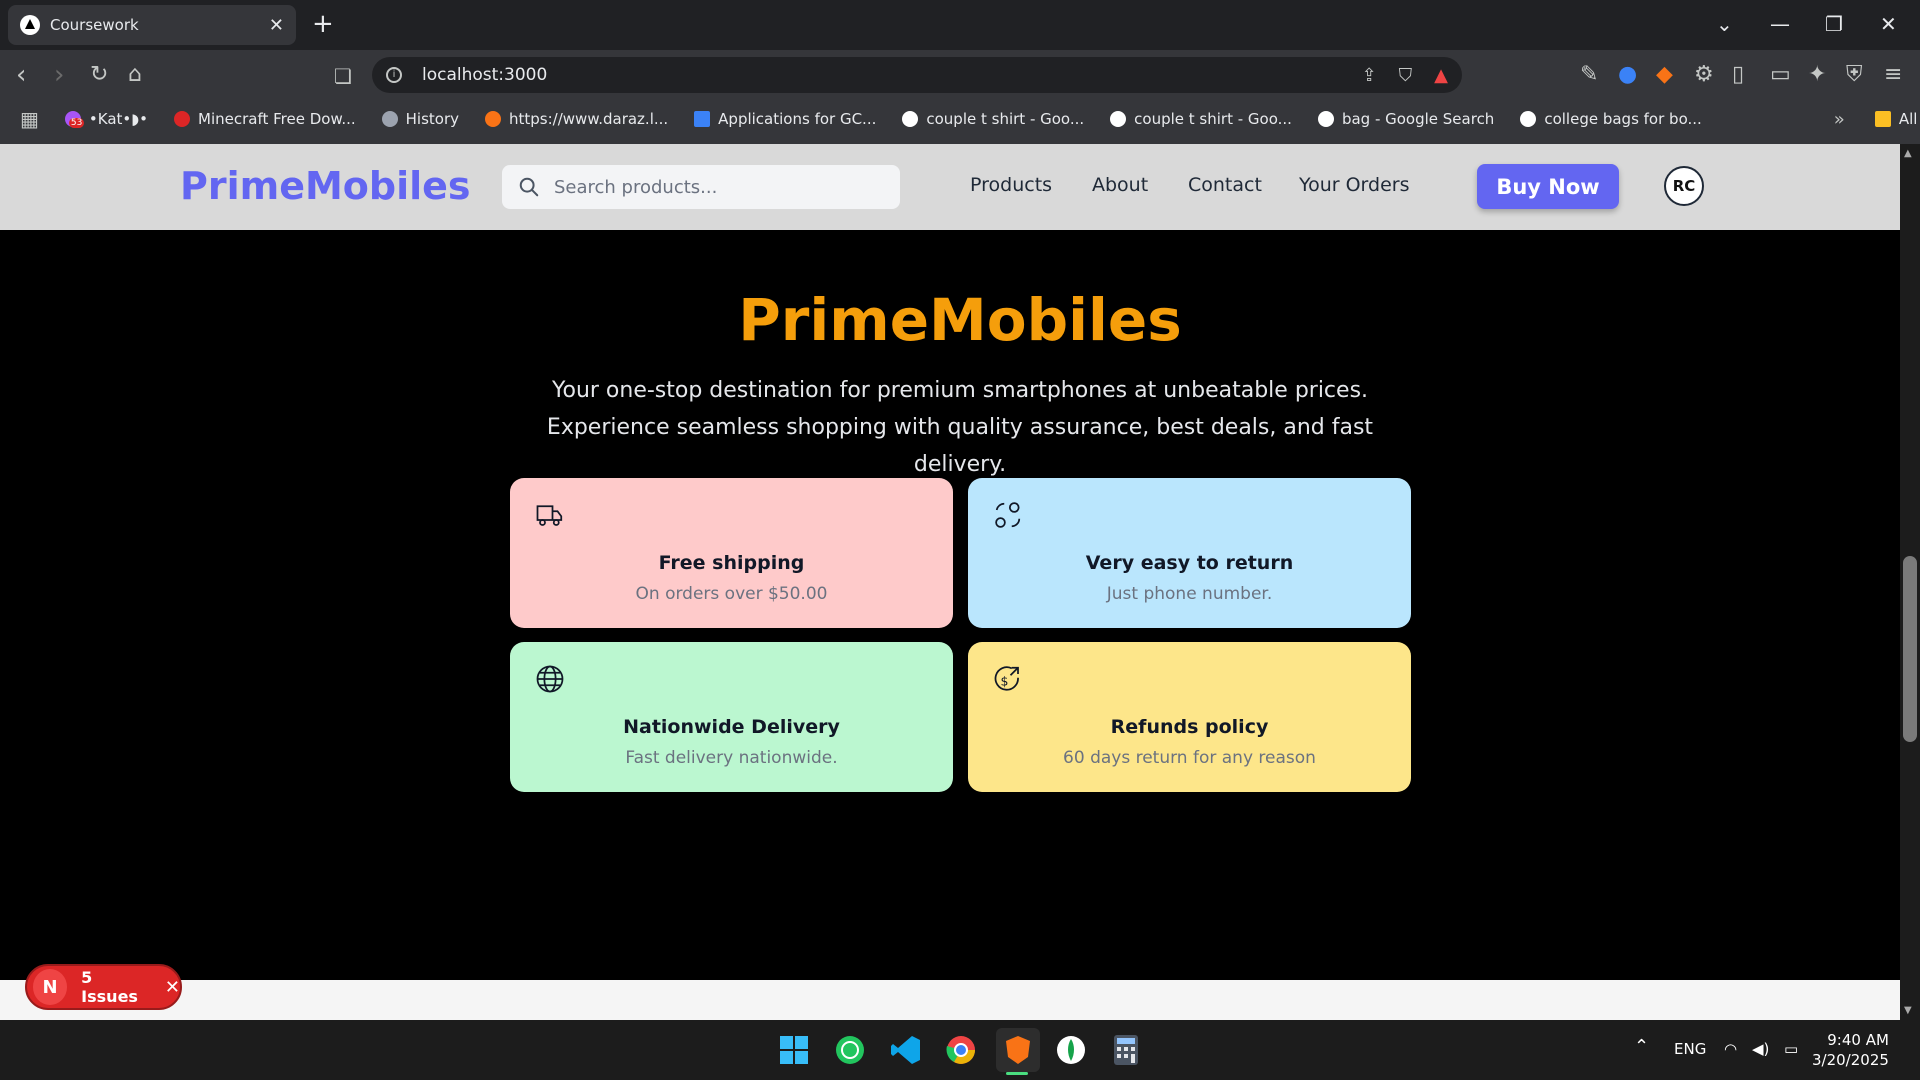 The width and height of the screenshot is (1920, 1080). What do you see at coordinates (1189, 594) in the screenshot?
I see `feature-text: Just phone number.` at bounding box center [1189, 594].